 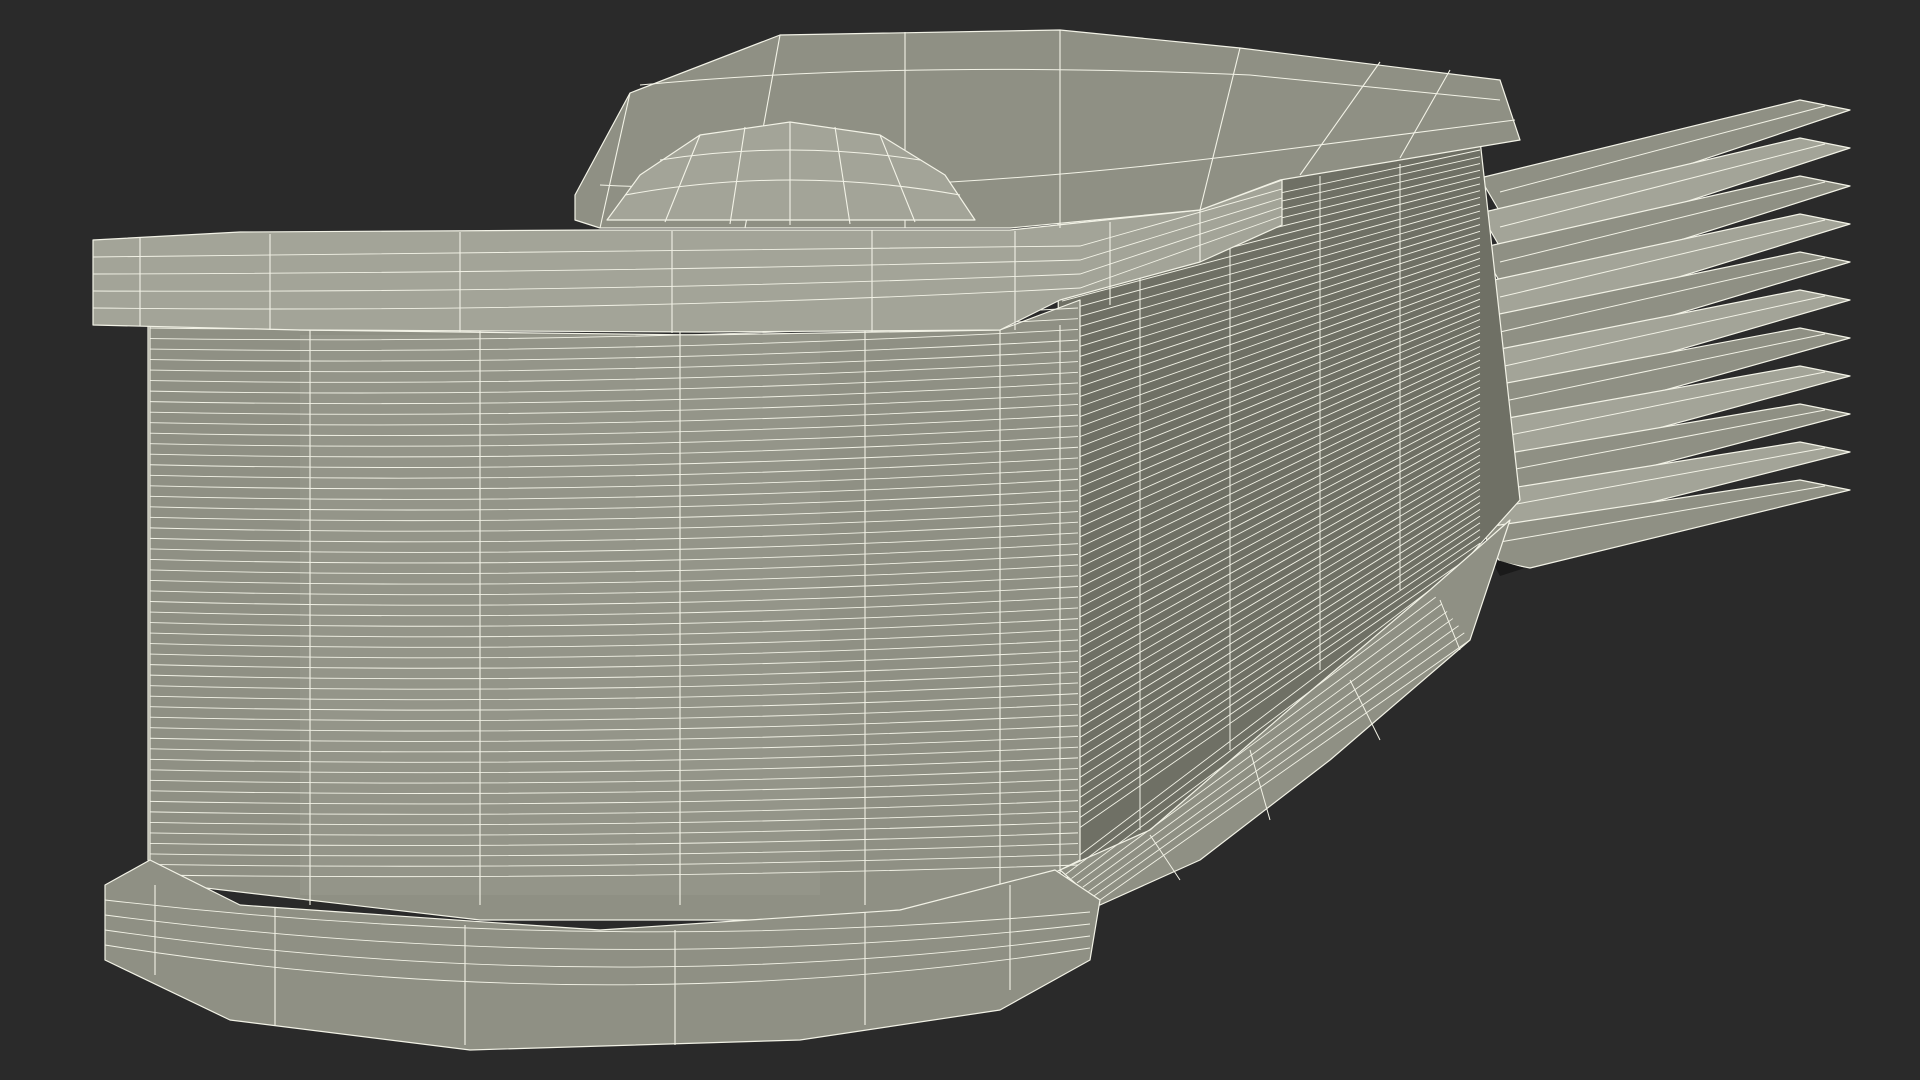 What do you see at coordinates (1665, 337) in the screenshot?
I see `cooling-fins` at bounding box center [1665, 337].